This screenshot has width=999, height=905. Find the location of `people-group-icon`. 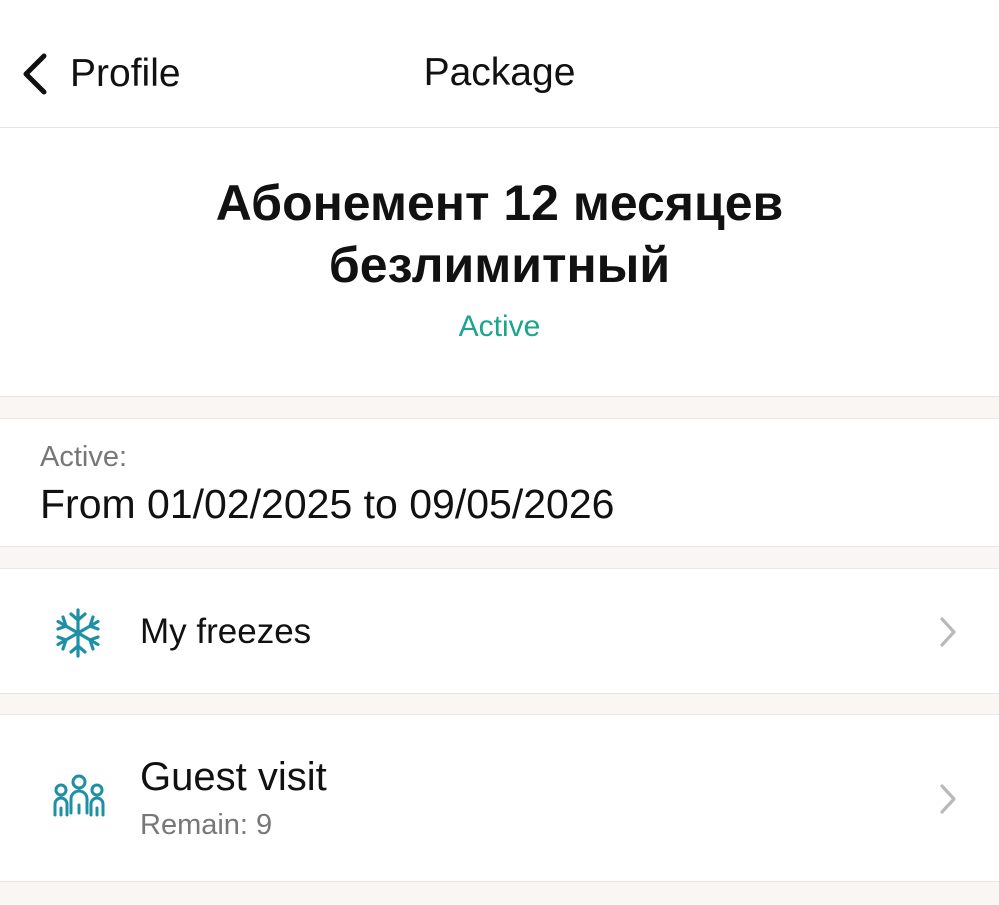

people-group-icon is located at coordinates (79, 800).